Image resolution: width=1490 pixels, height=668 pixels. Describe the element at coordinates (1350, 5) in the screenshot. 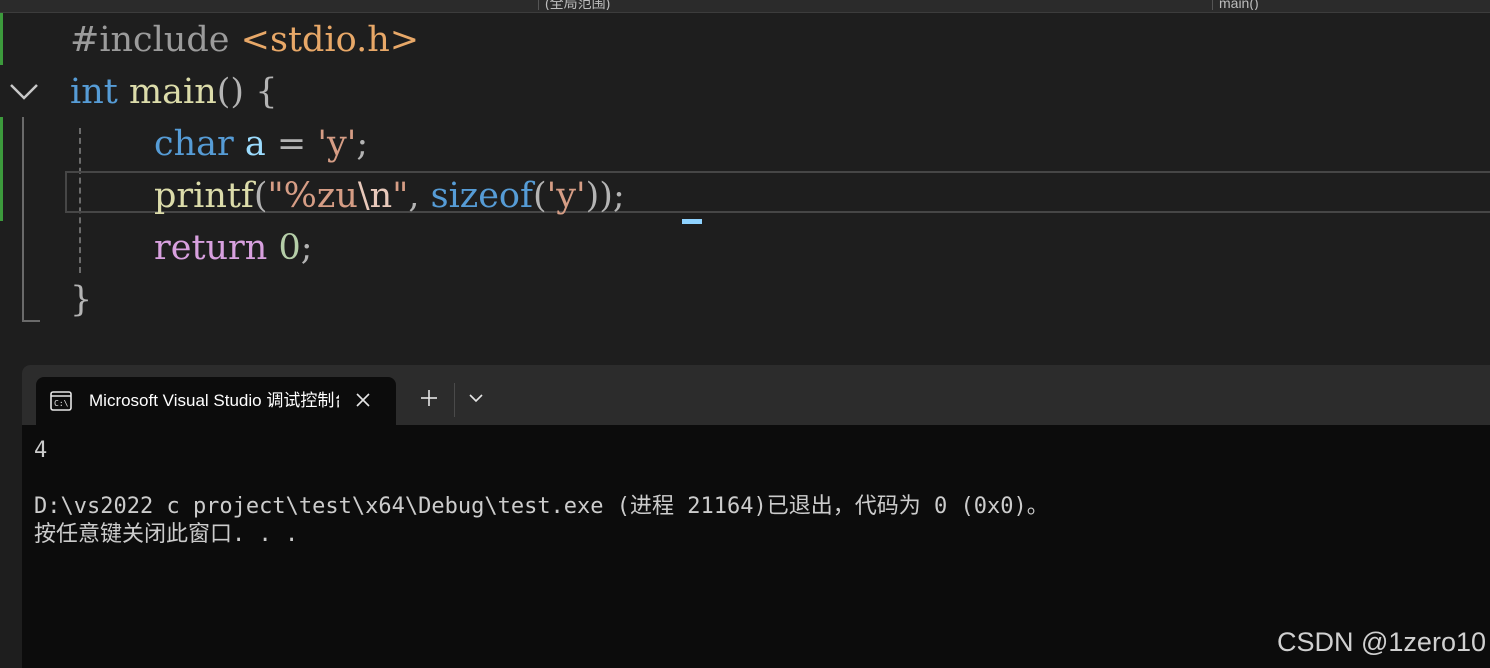

I see `member-dropdown: main()` at that location.